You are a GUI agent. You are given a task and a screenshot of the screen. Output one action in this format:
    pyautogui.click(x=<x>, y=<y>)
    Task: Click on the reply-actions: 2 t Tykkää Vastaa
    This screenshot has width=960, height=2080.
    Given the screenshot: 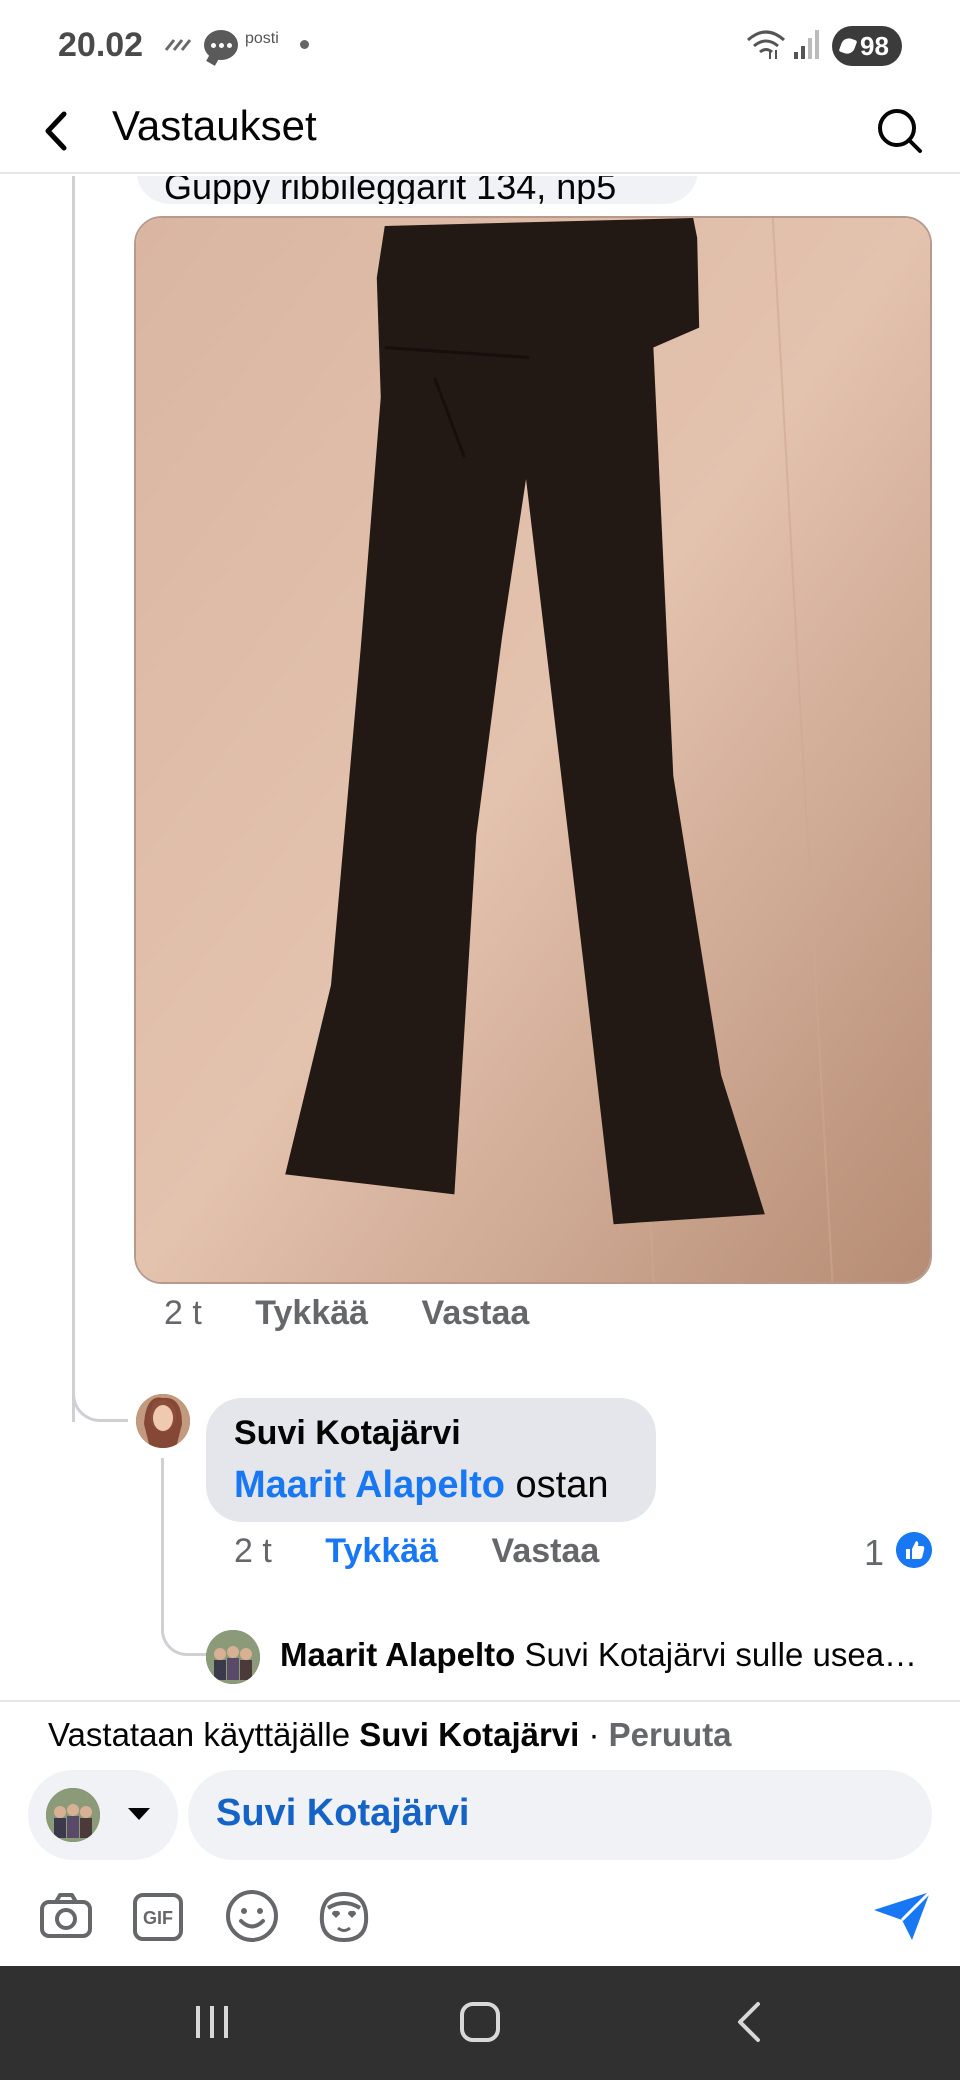 What is the action you would take?
    pyautogui.click(x=416, y=1551)
    